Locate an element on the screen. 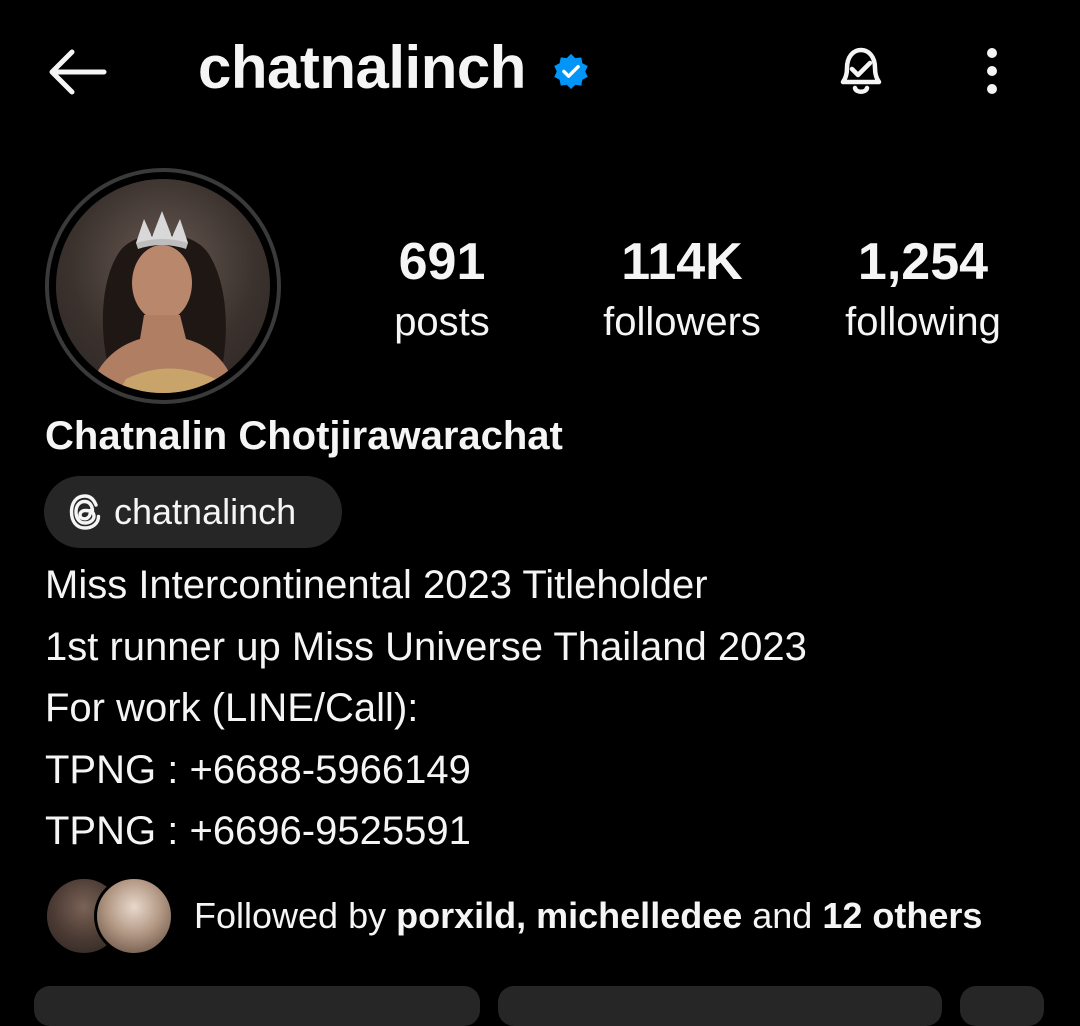  more-vertical-icon is located at coordinates (992, 71).